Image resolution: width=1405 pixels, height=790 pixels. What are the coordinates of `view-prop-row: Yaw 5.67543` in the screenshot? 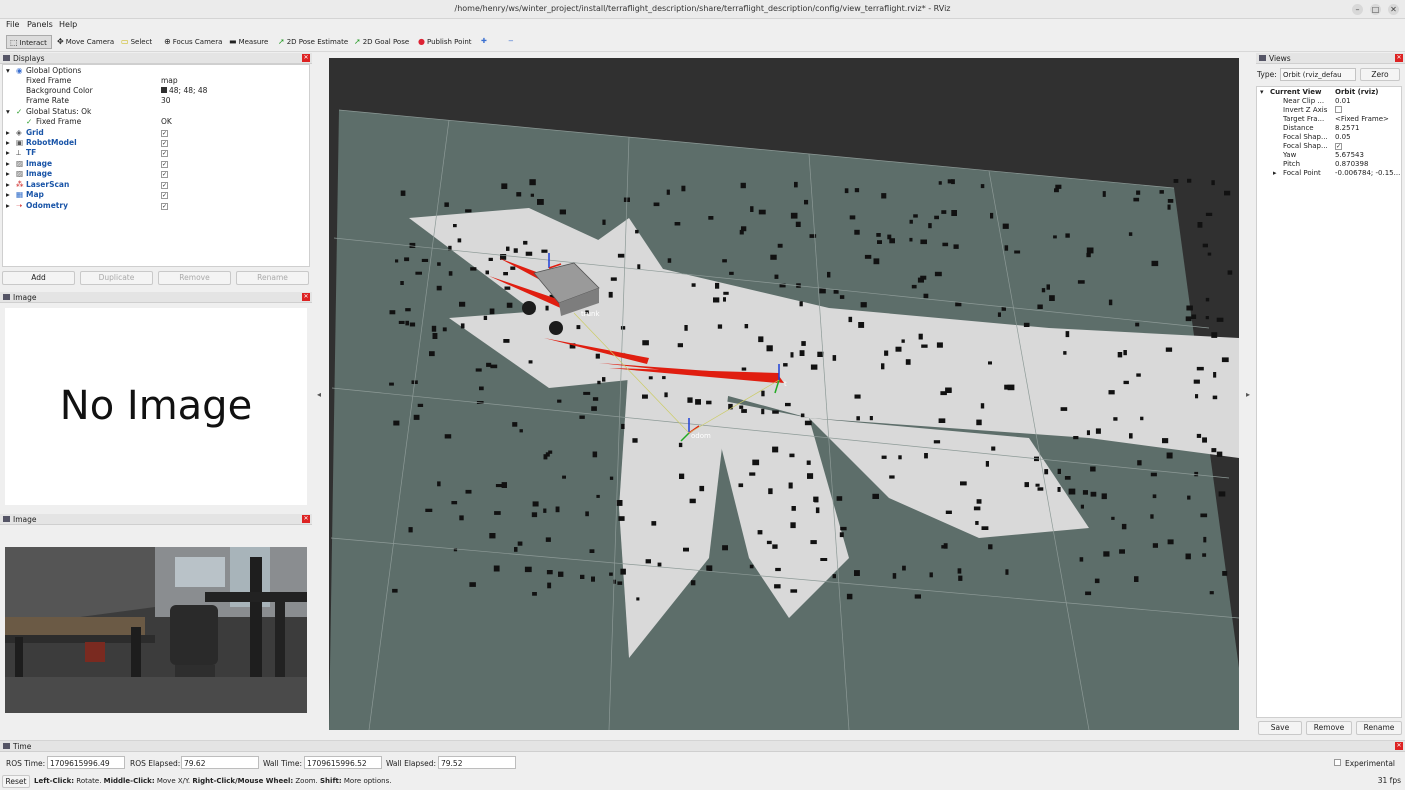 It's located at (1330, 155).